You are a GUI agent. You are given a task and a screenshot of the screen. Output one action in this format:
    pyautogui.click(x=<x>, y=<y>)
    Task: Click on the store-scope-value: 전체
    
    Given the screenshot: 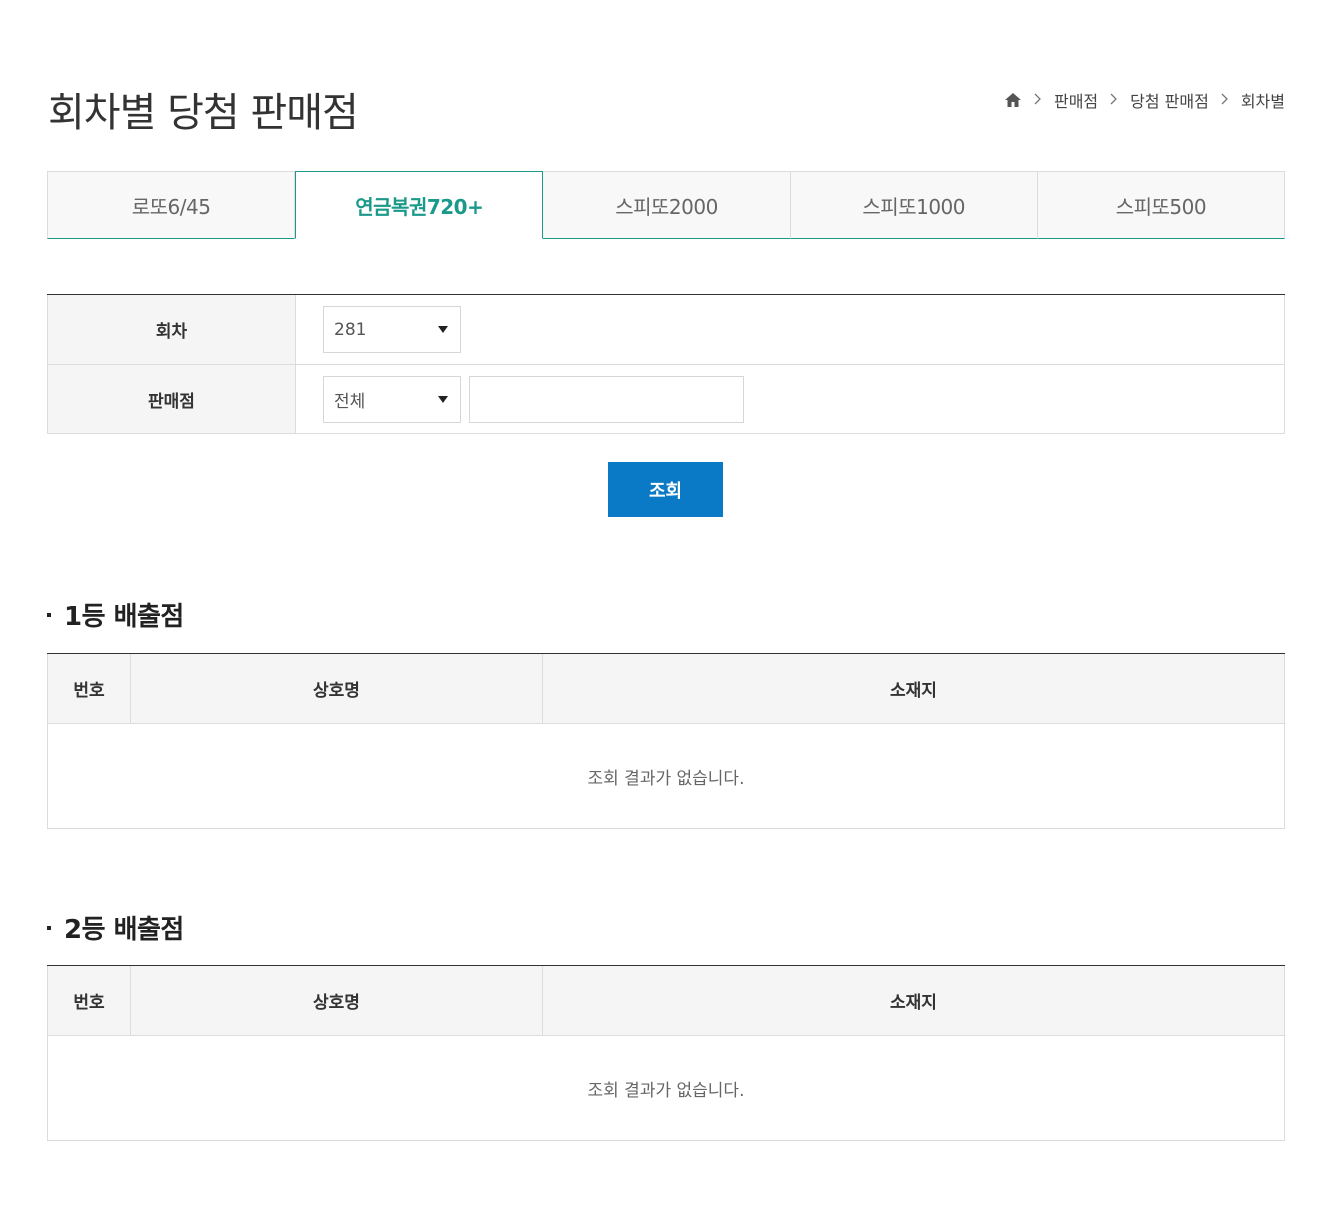 What is the action you would take?
    pyautogui.click(x=350, y=401)
    